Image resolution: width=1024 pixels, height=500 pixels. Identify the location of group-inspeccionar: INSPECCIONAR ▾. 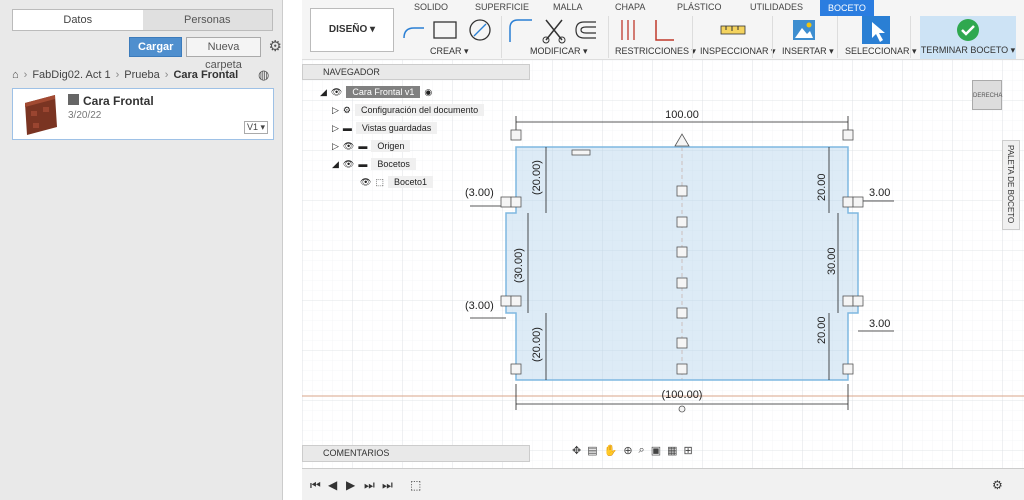
(738, 51).